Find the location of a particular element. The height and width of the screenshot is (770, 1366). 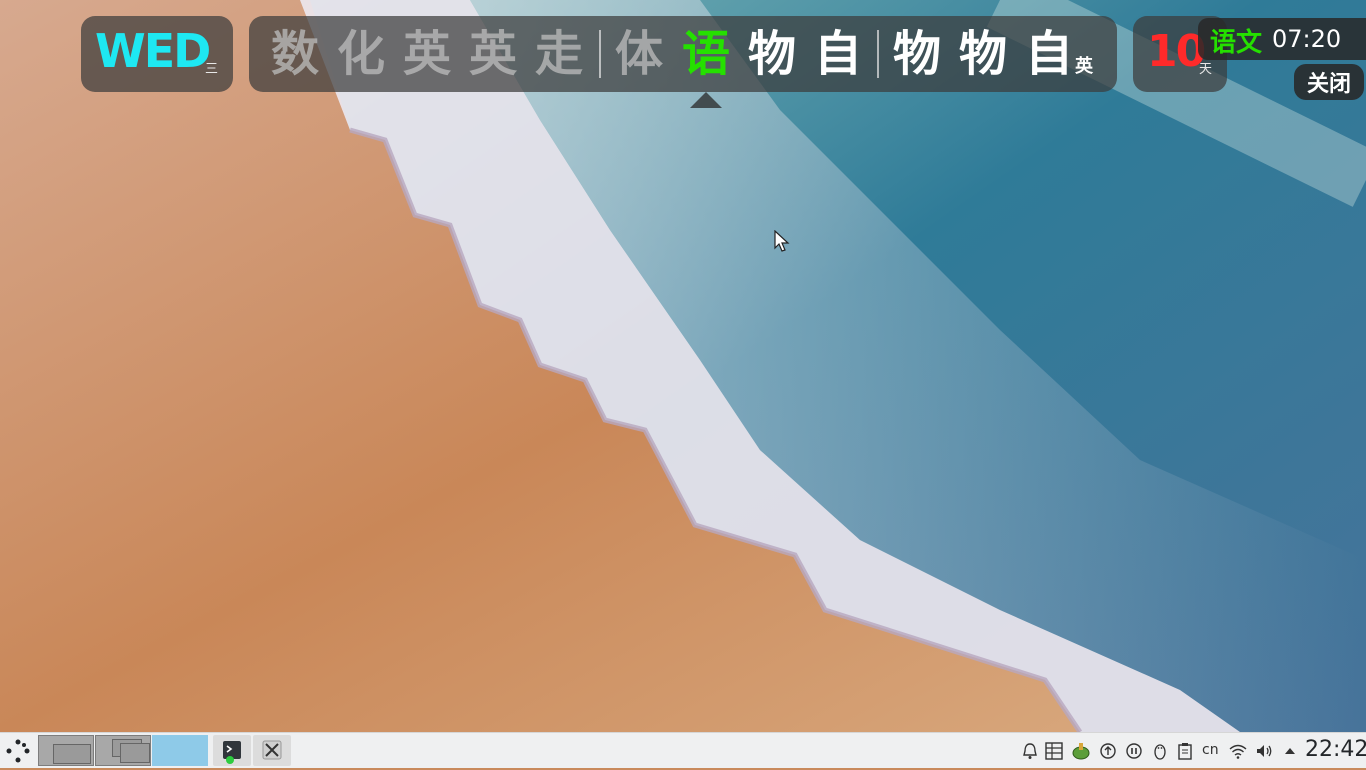

countdown-unit: 天 is located at coordinates (1206, 69).